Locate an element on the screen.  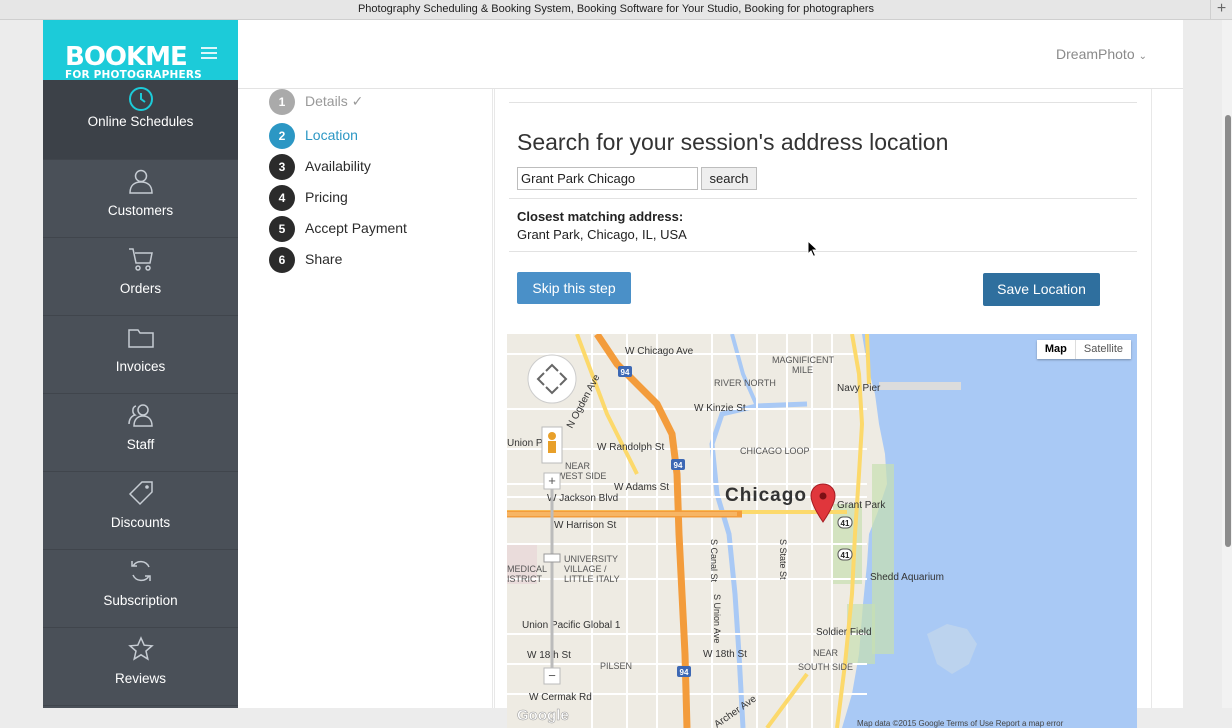
refresh-icon is located at coordinates (141, 571).